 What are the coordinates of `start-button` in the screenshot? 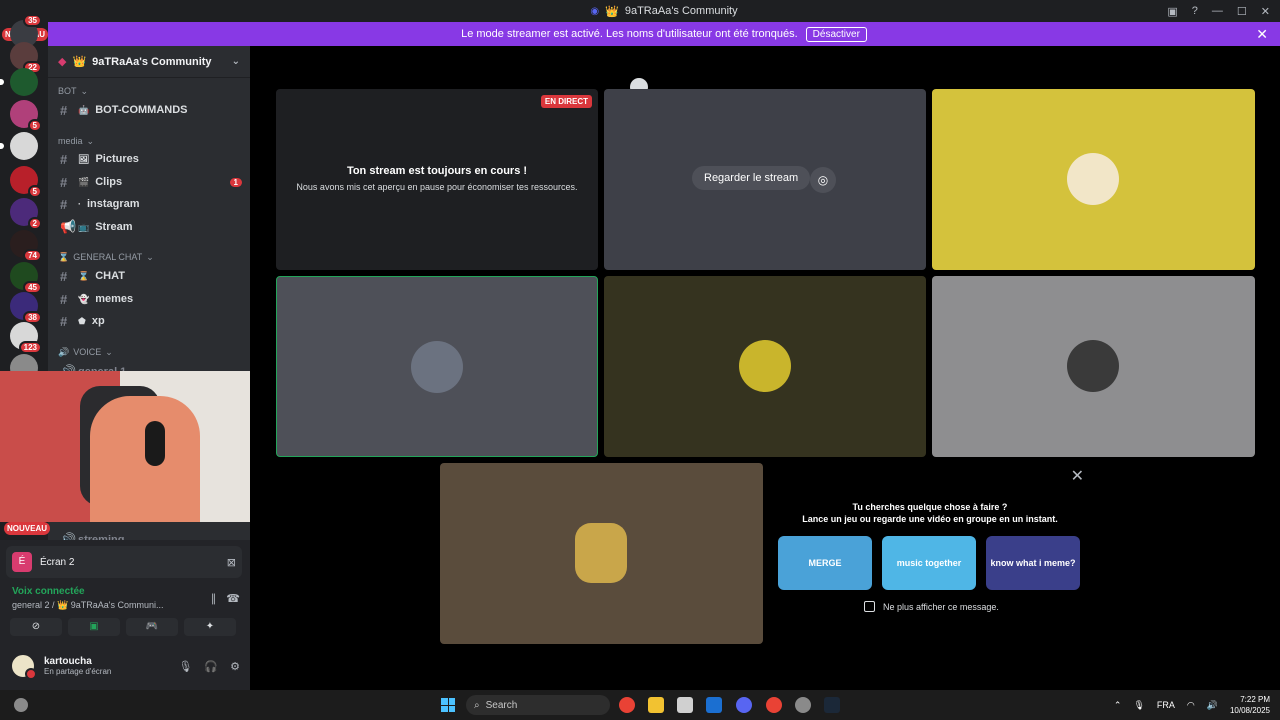 It's located at (448, 705).